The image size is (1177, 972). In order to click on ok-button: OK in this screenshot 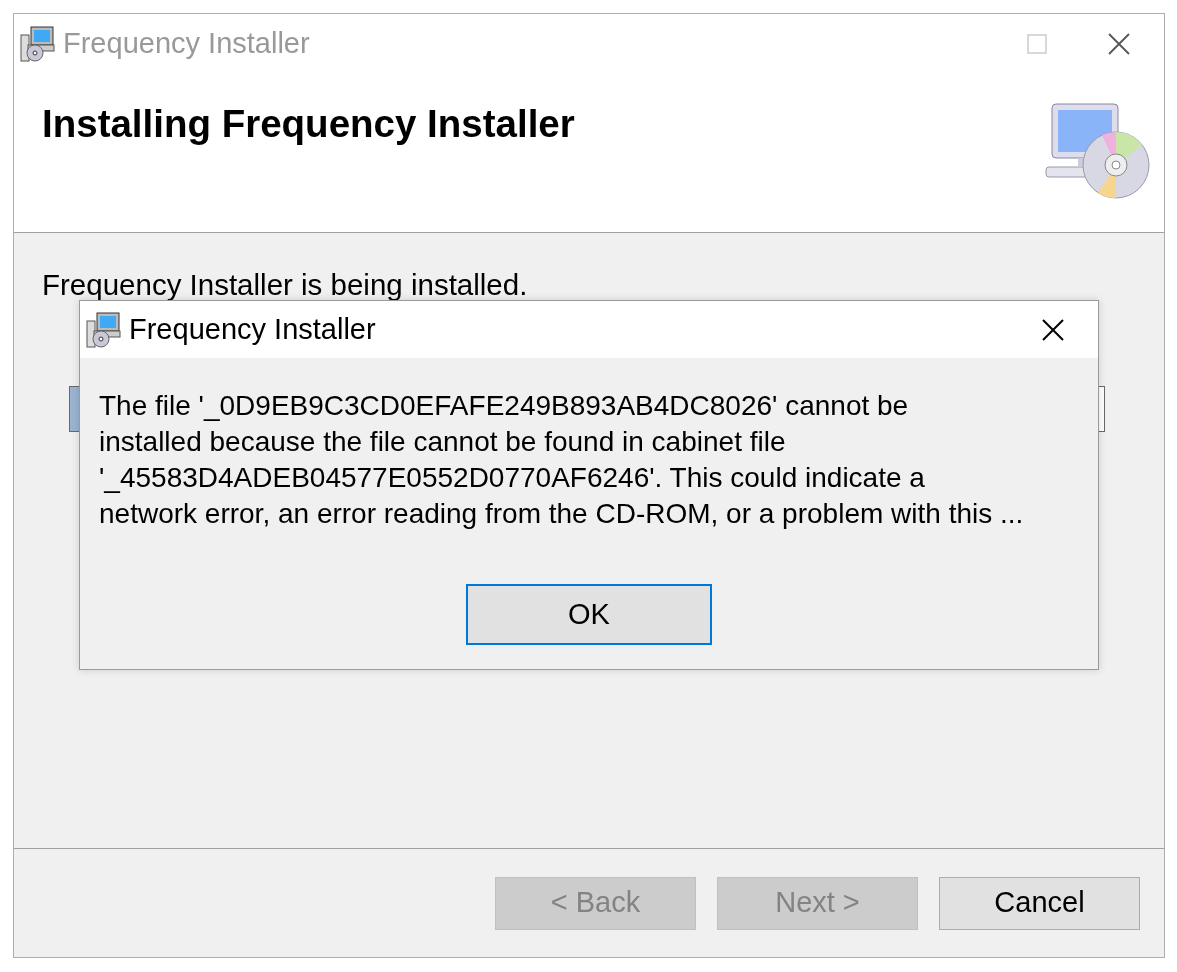, I will do `click(589, 614)`.